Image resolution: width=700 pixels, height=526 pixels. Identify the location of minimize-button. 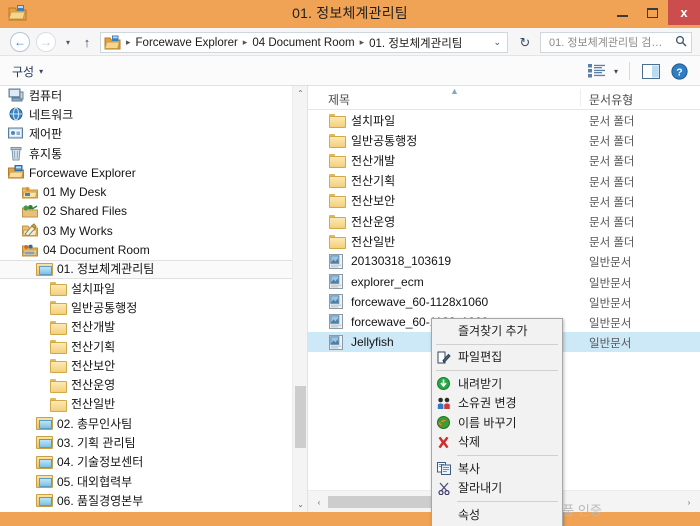
(622, 12).